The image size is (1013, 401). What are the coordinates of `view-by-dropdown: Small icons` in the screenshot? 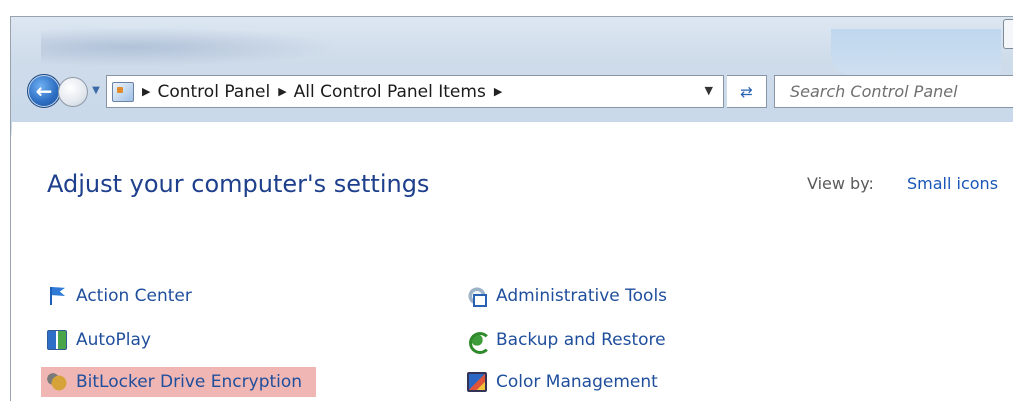 It's located at (952, 183).